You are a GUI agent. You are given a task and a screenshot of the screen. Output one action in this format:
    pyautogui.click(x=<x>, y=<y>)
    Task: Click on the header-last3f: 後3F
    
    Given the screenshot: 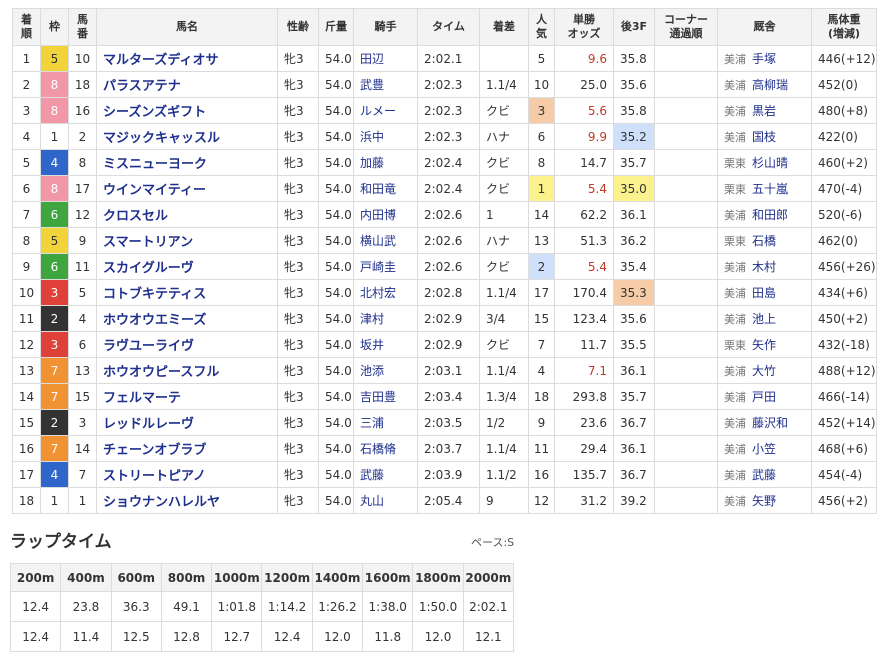 What is the action you would take?
    pyautogui.click(x=634, y=27)
    